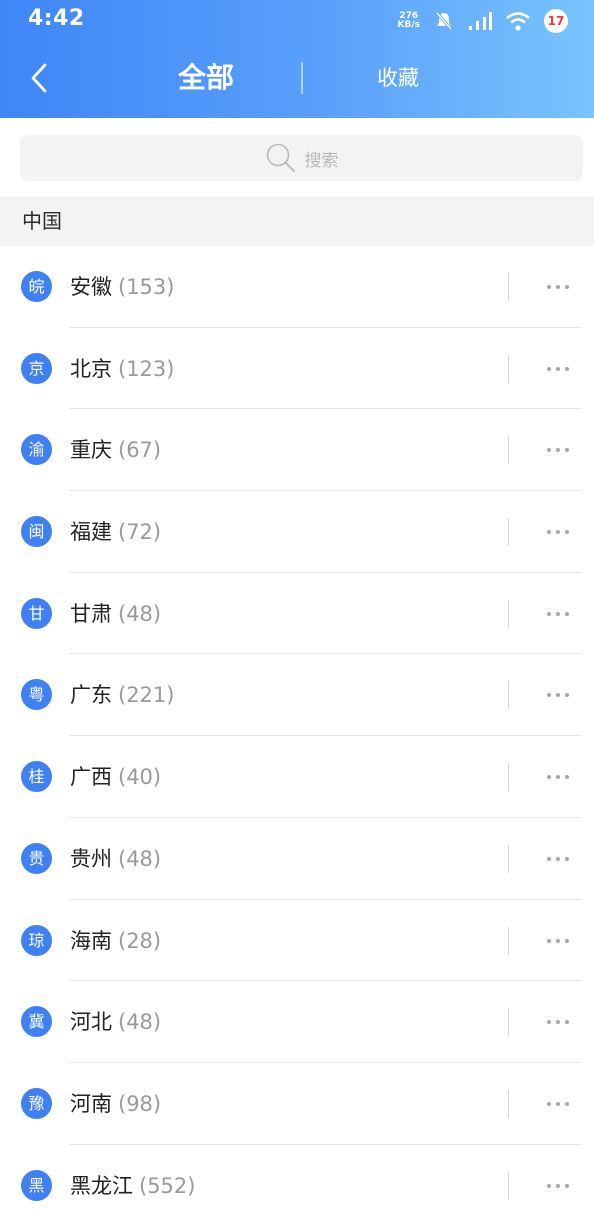 This screenshot has width=594, height=1209. I want to click on status-bar: 4:42 276 KB/s 17, so click(297, 21).